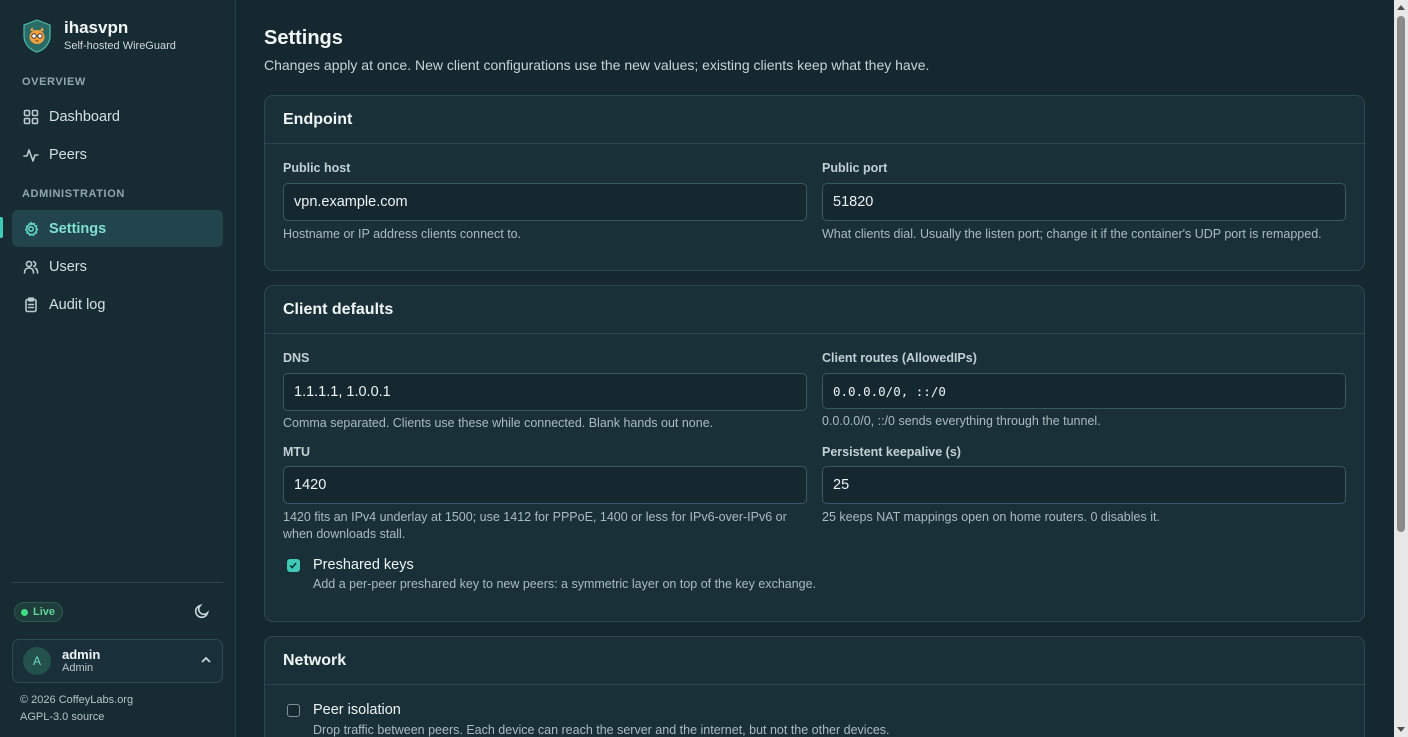 This screenshot has width=1408, height=737. What do you see at coordinates (78, 668) in the screenshot?
I see `user-role: Admin` at bounding box center [78, 668].